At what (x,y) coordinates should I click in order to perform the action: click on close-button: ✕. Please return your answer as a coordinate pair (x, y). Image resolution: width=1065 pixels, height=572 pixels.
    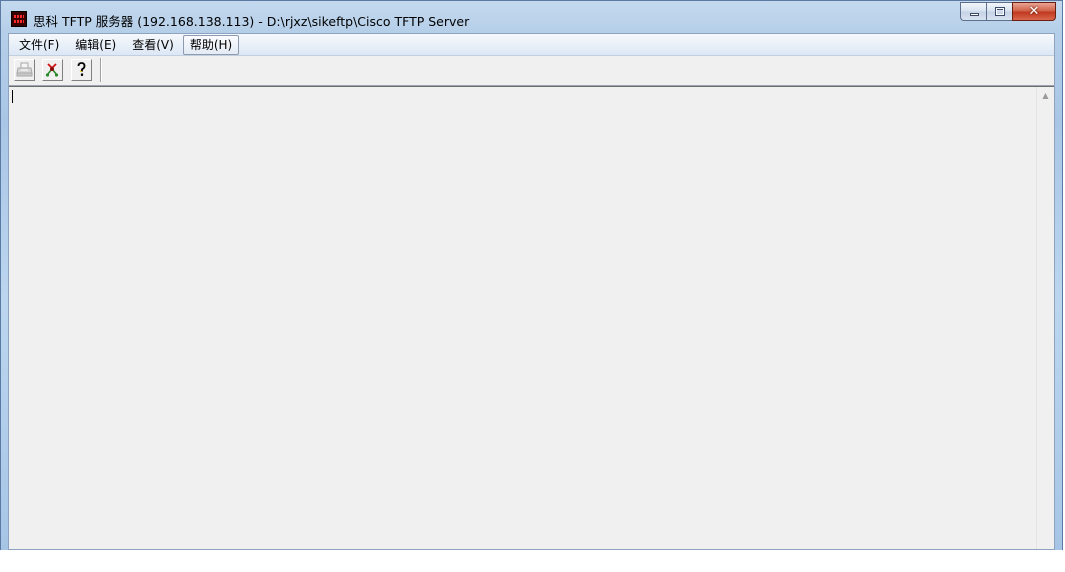
    Looking at the image, I should click on (1034, 11).